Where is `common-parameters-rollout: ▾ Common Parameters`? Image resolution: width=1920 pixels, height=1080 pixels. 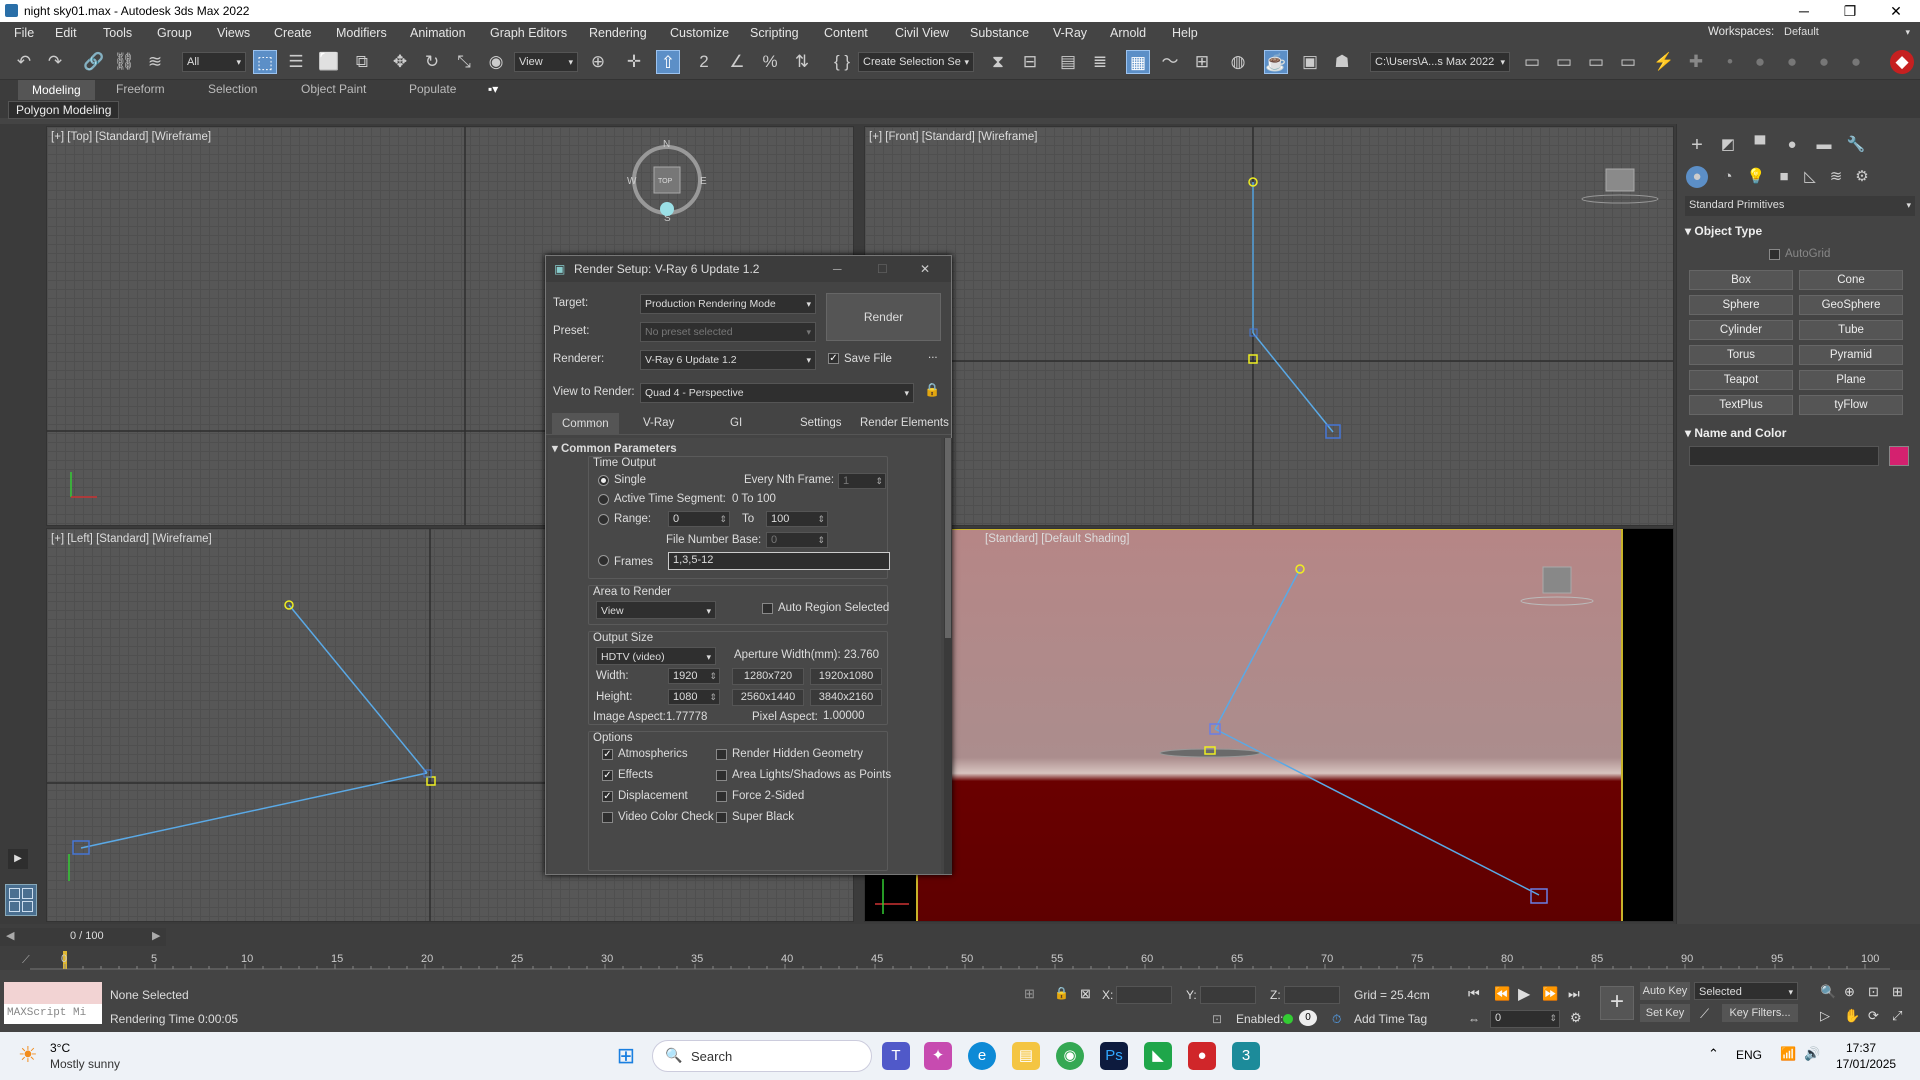 common-parameters-rollout: ▾ Common Parameters is located at coordinates (614, 448).